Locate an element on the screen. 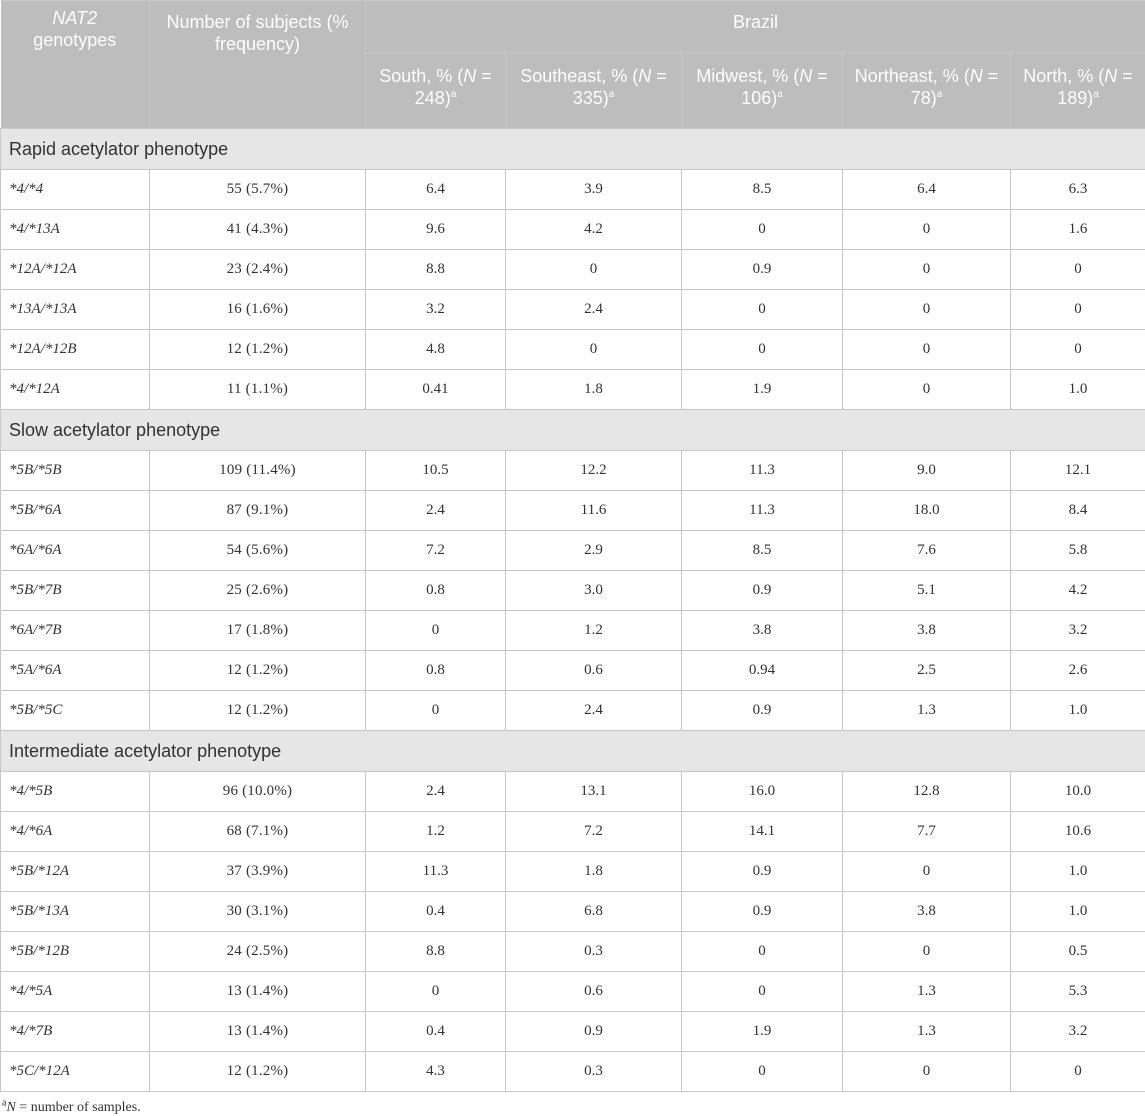 The image size is (1145, 1116). region-value-cell: 3.9 is located at coordinates (594, 190).